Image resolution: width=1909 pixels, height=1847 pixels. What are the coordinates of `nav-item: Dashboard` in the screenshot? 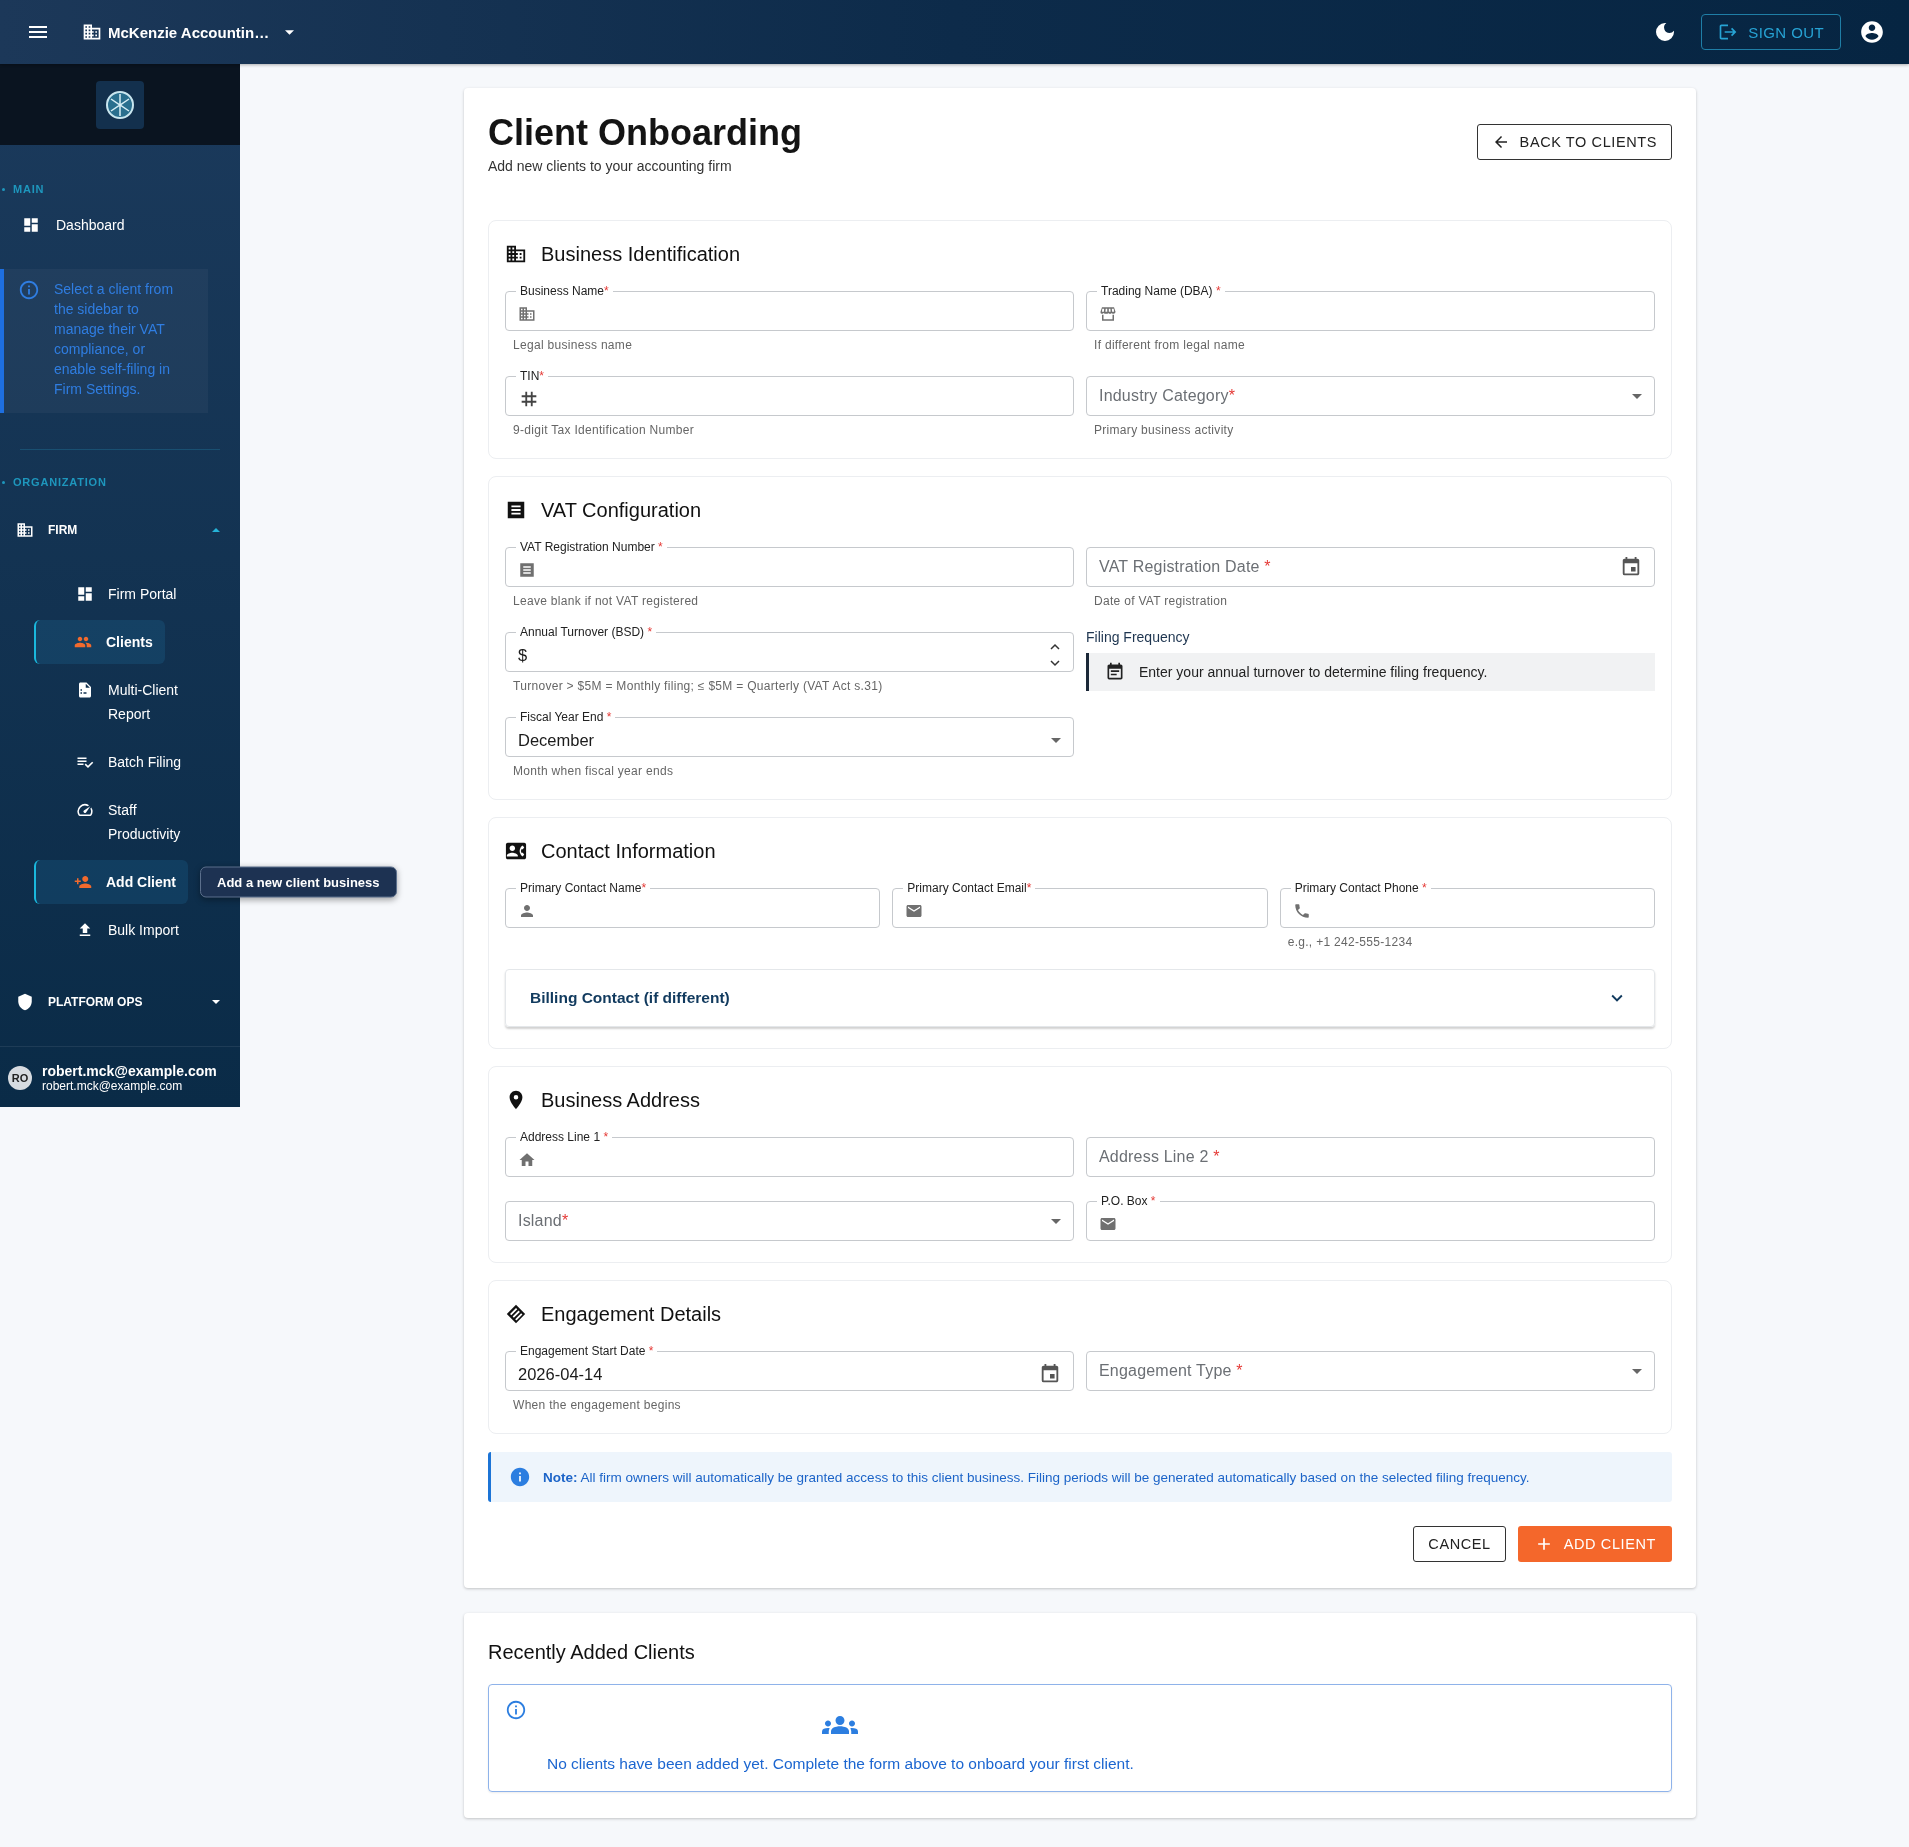 It's located at (120, 225).